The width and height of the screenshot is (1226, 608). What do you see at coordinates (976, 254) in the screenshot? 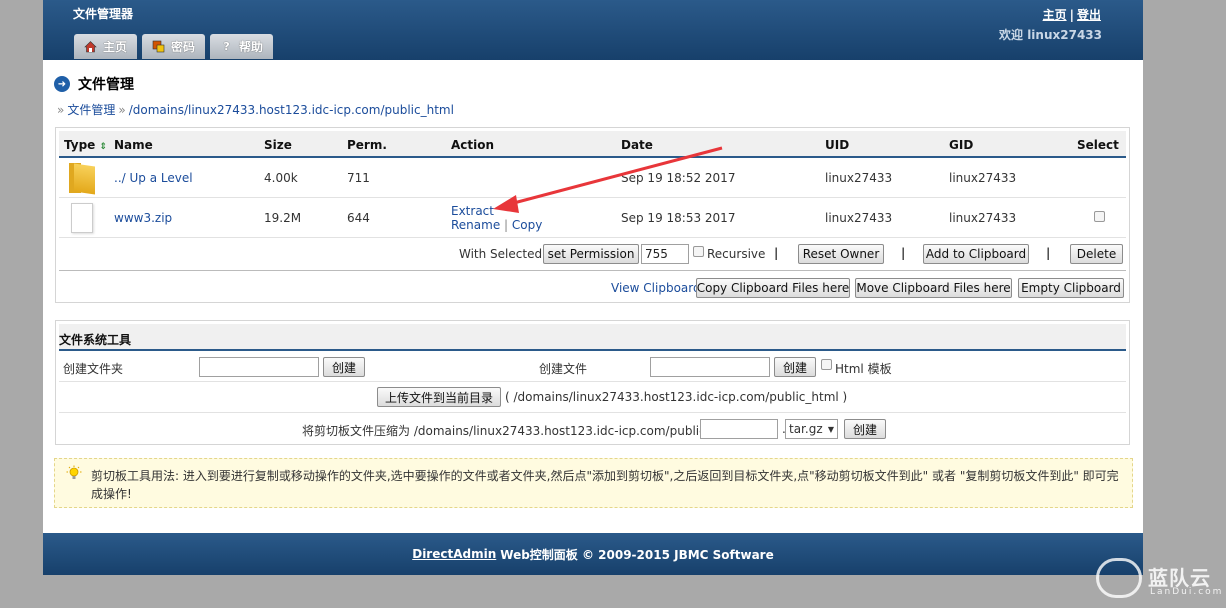
I see `add-to-clipboard-button: Add to Clipboard` at bounding box center [976, 254].